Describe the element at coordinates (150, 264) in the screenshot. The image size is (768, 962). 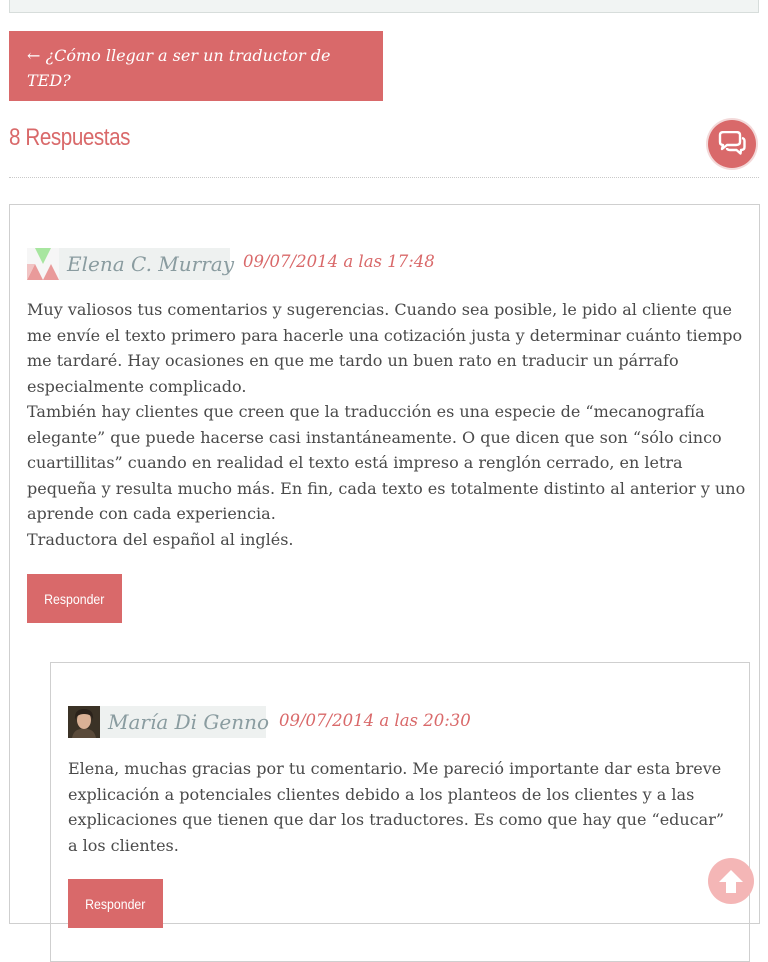
I see `author-name: Elena C. Murray` at that location.